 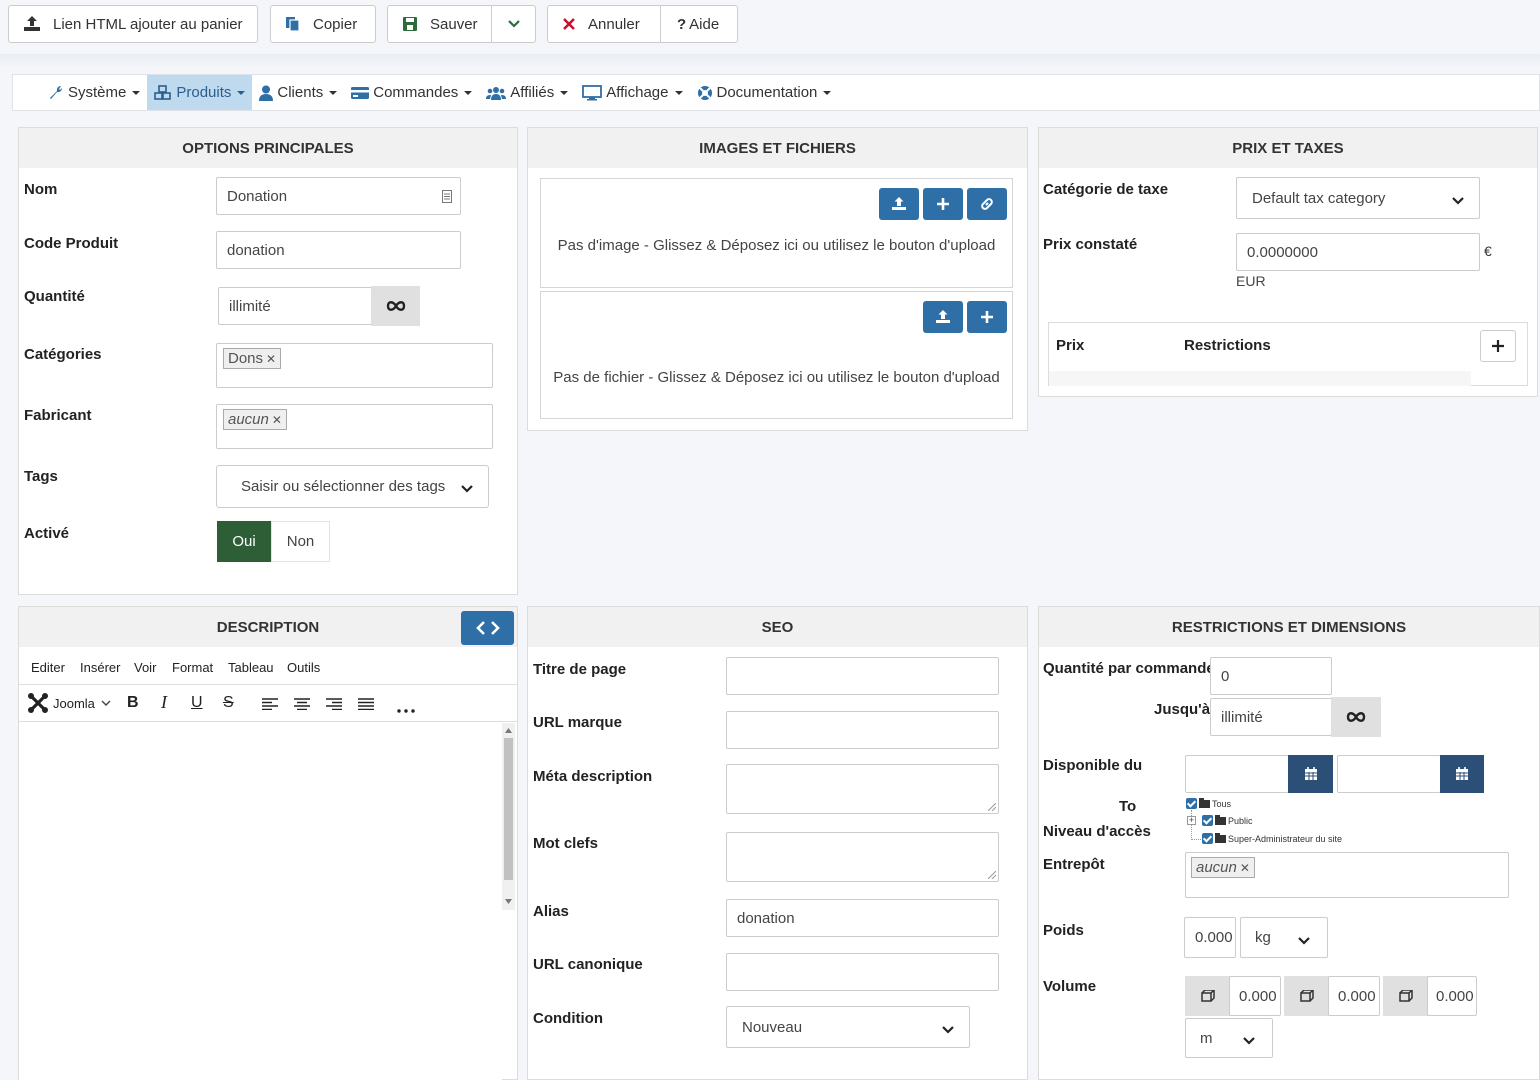 What do you see at coordinates (862, 730) in the screenshot?
I see `url-brand-input` at bounding box center [862, 730].